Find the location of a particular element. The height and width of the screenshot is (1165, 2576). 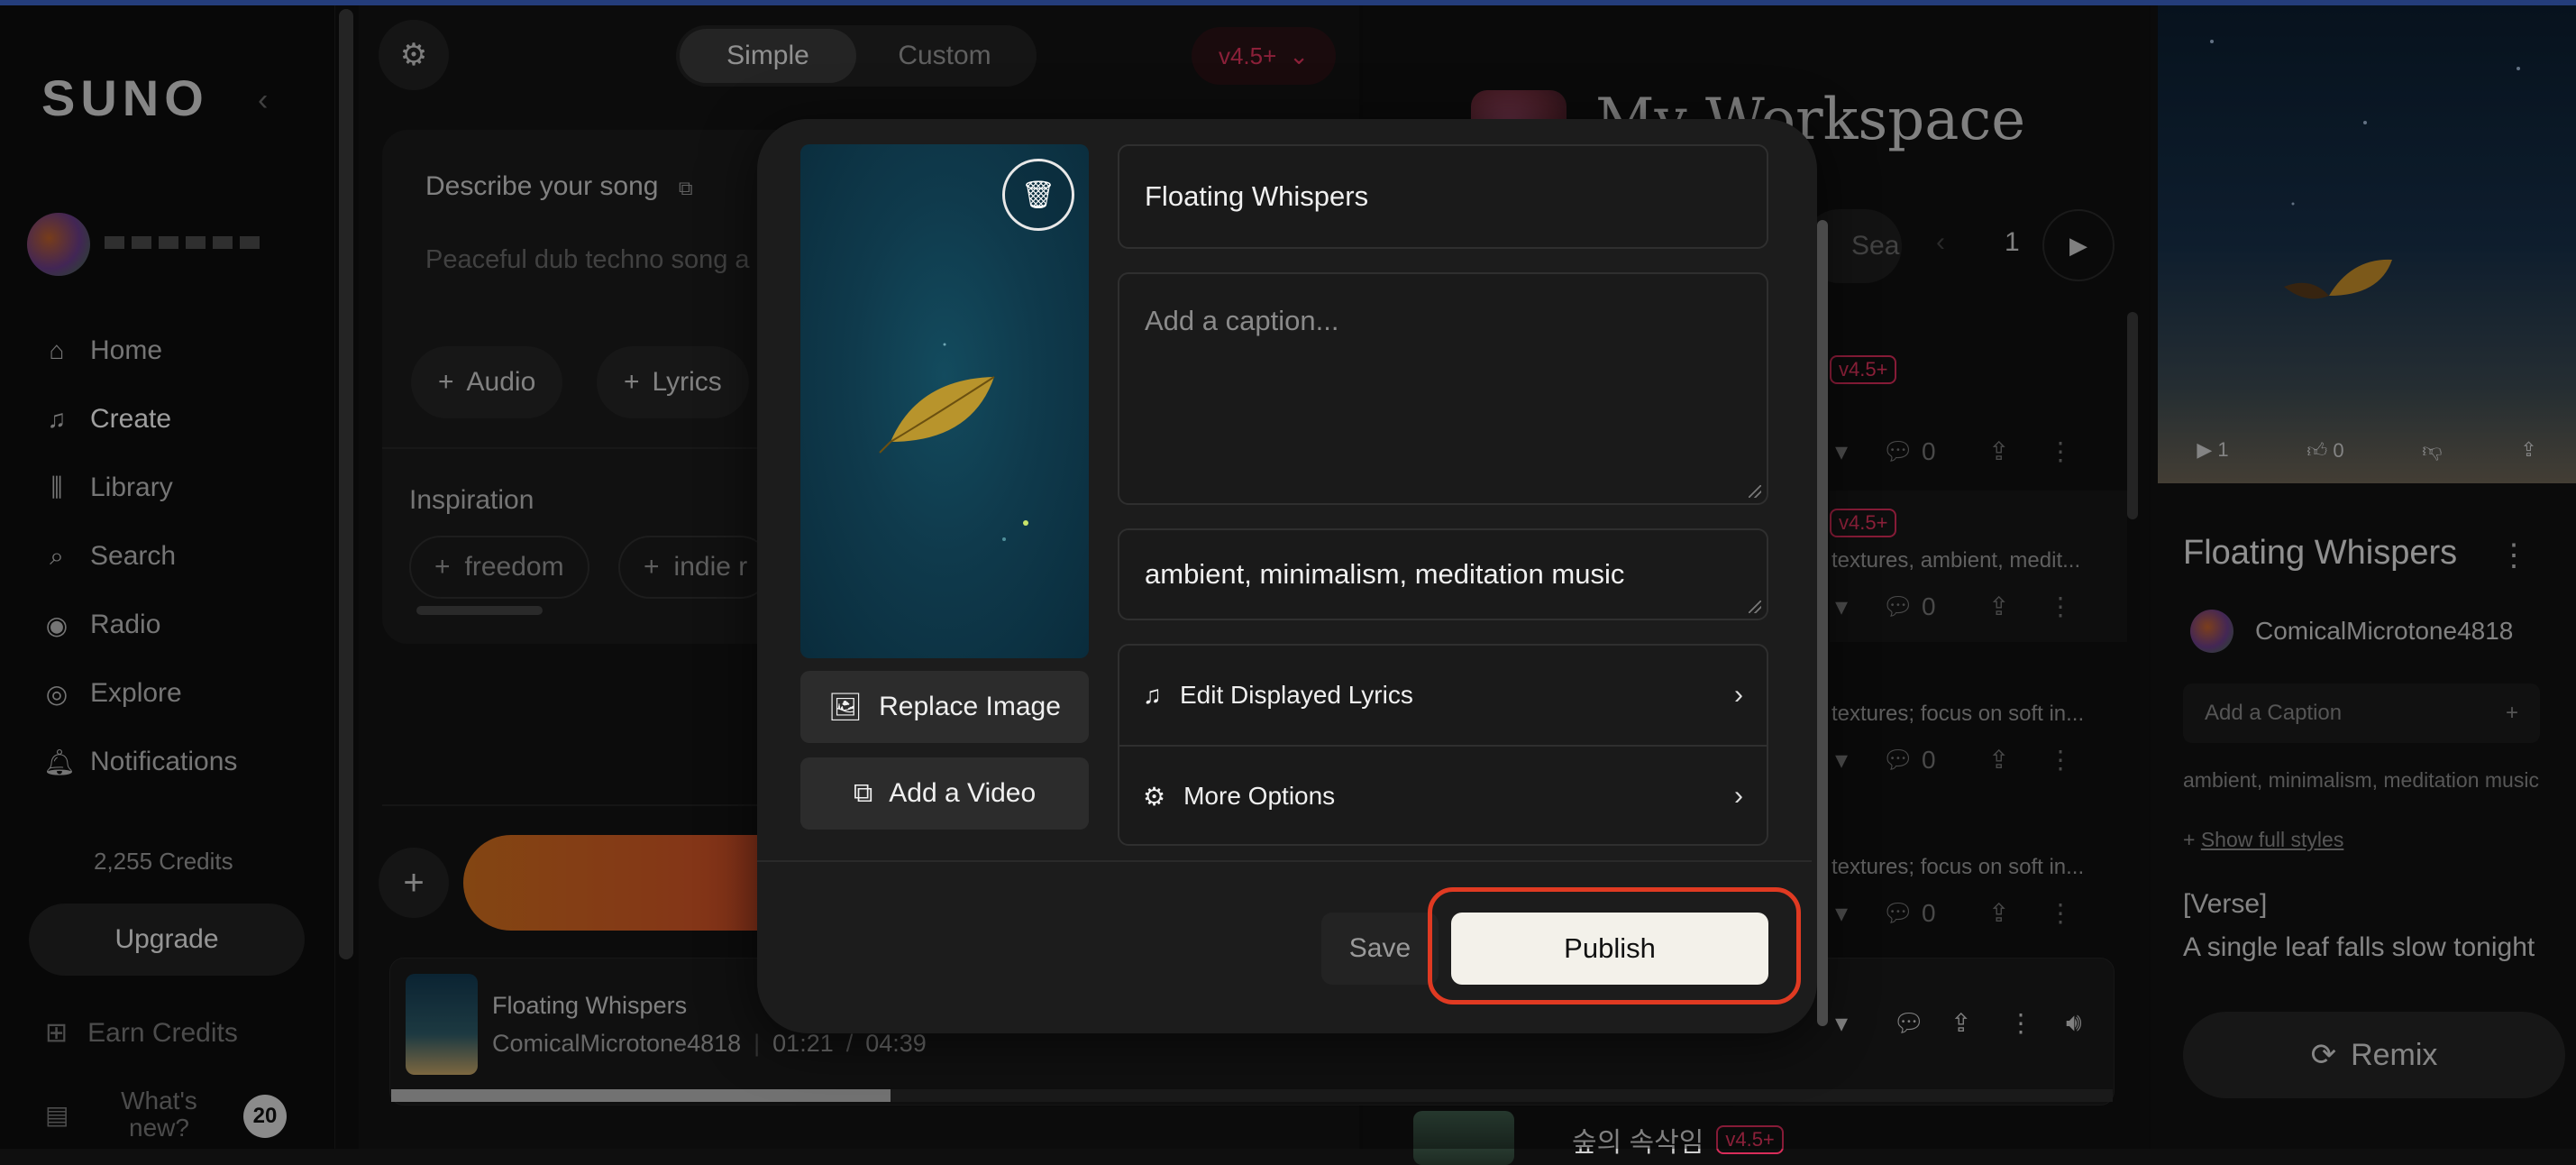

gear-icon: ⚙ is located at coordinates (1154, 797).